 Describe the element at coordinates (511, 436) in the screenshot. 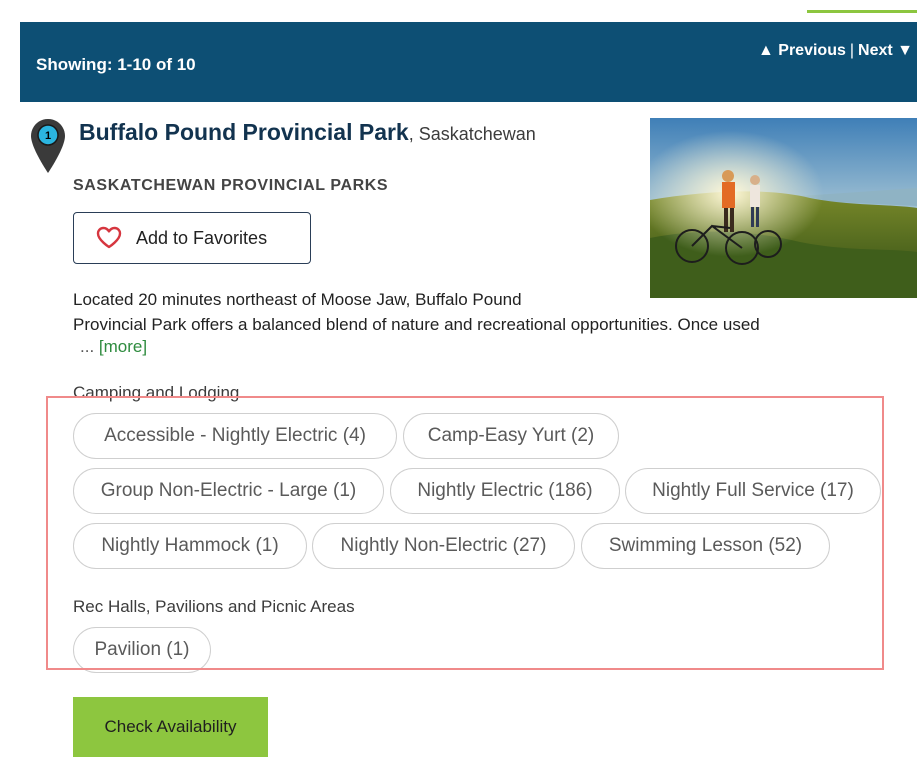

I see `chip-camp-easy-yurt: Camp-Easy Yurt (2)` at that location.